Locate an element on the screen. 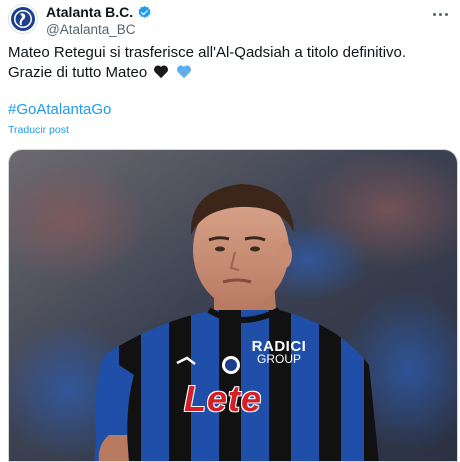 This screenshot has height=462, width=460. account-handle: @Atalanta_BC is located at coordinates (99, 29).